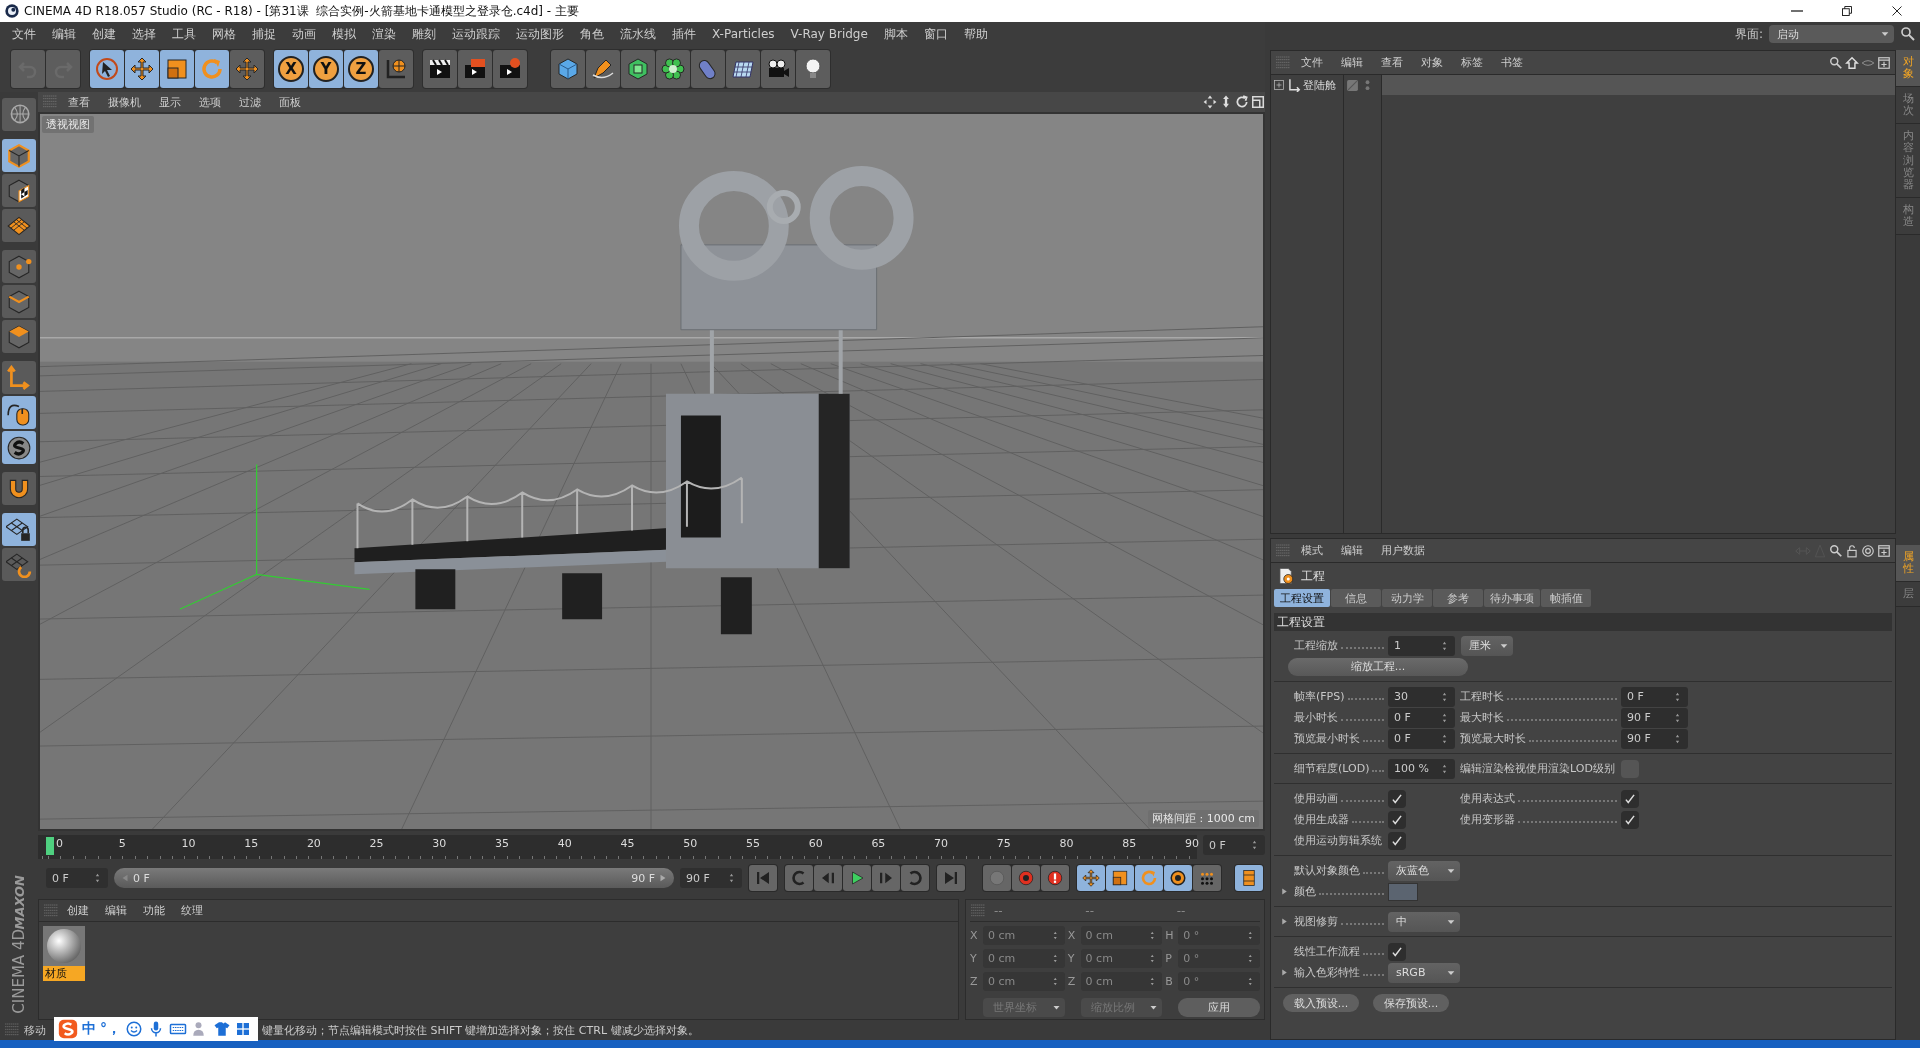  Describe the element at coordinates (344, 34) in the screenshot. I see `menu-item: 模拟` at that location.